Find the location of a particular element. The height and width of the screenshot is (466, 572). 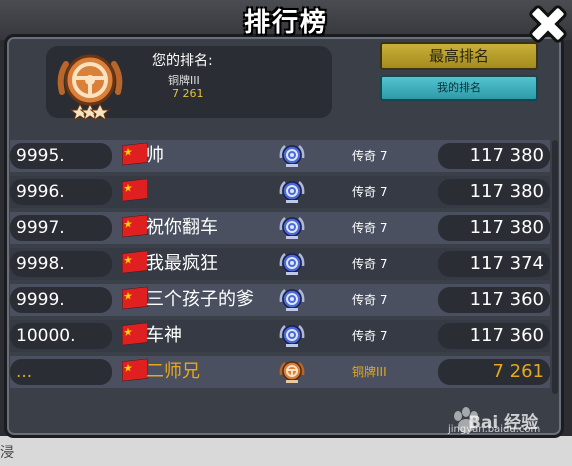

player-name: 三个孩子的爹 is located at coordinates (200, 299).